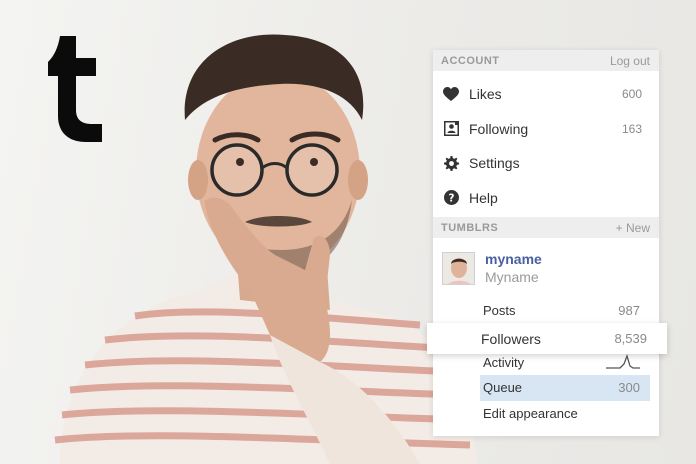  What do you see at coordinates (483, 197) in the screenshot?
I see `menu-item-label: Help` at bounding box center [483, 197].